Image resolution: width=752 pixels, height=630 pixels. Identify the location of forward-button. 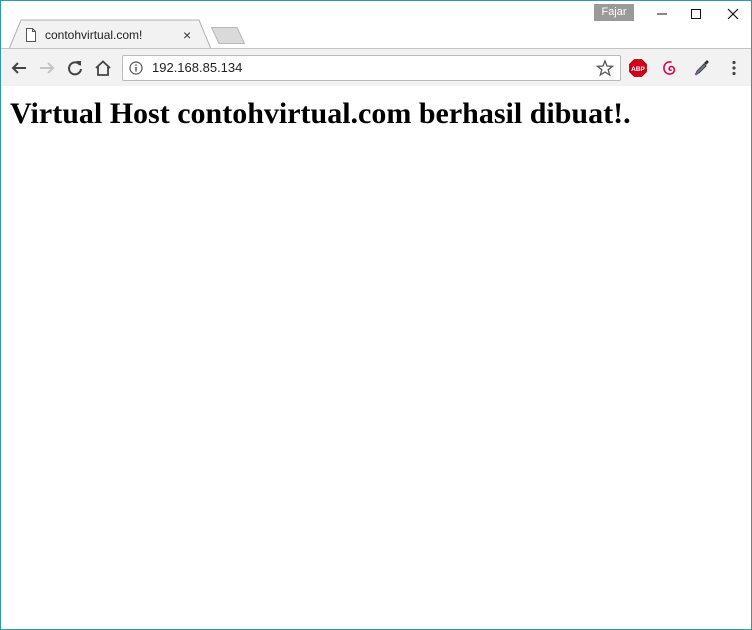
(47, 68).